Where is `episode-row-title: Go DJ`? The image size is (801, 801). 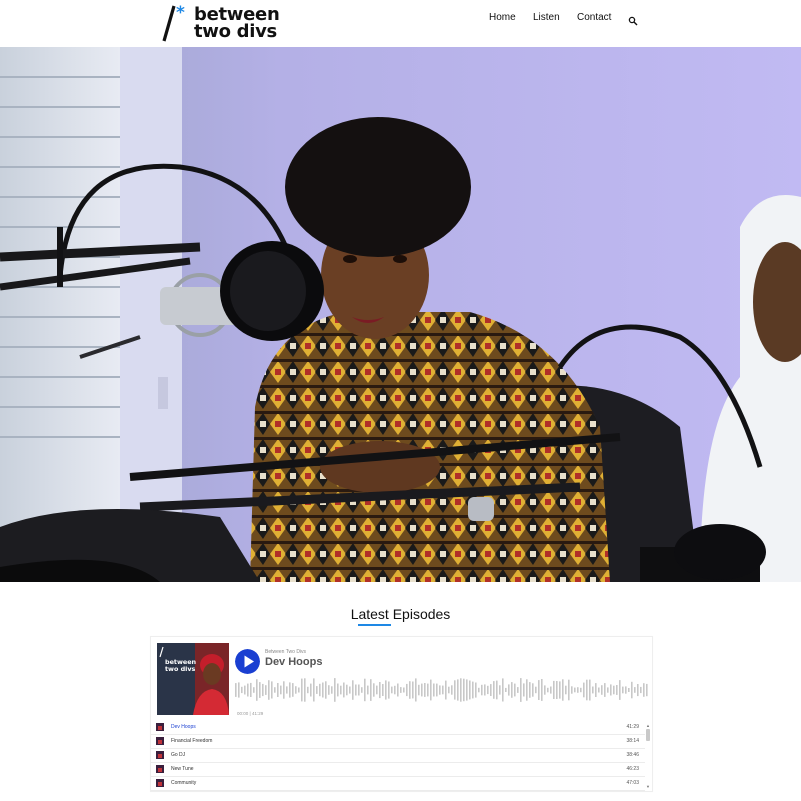
episode-row-title: Go DJ is located at coordinates (178, 755).